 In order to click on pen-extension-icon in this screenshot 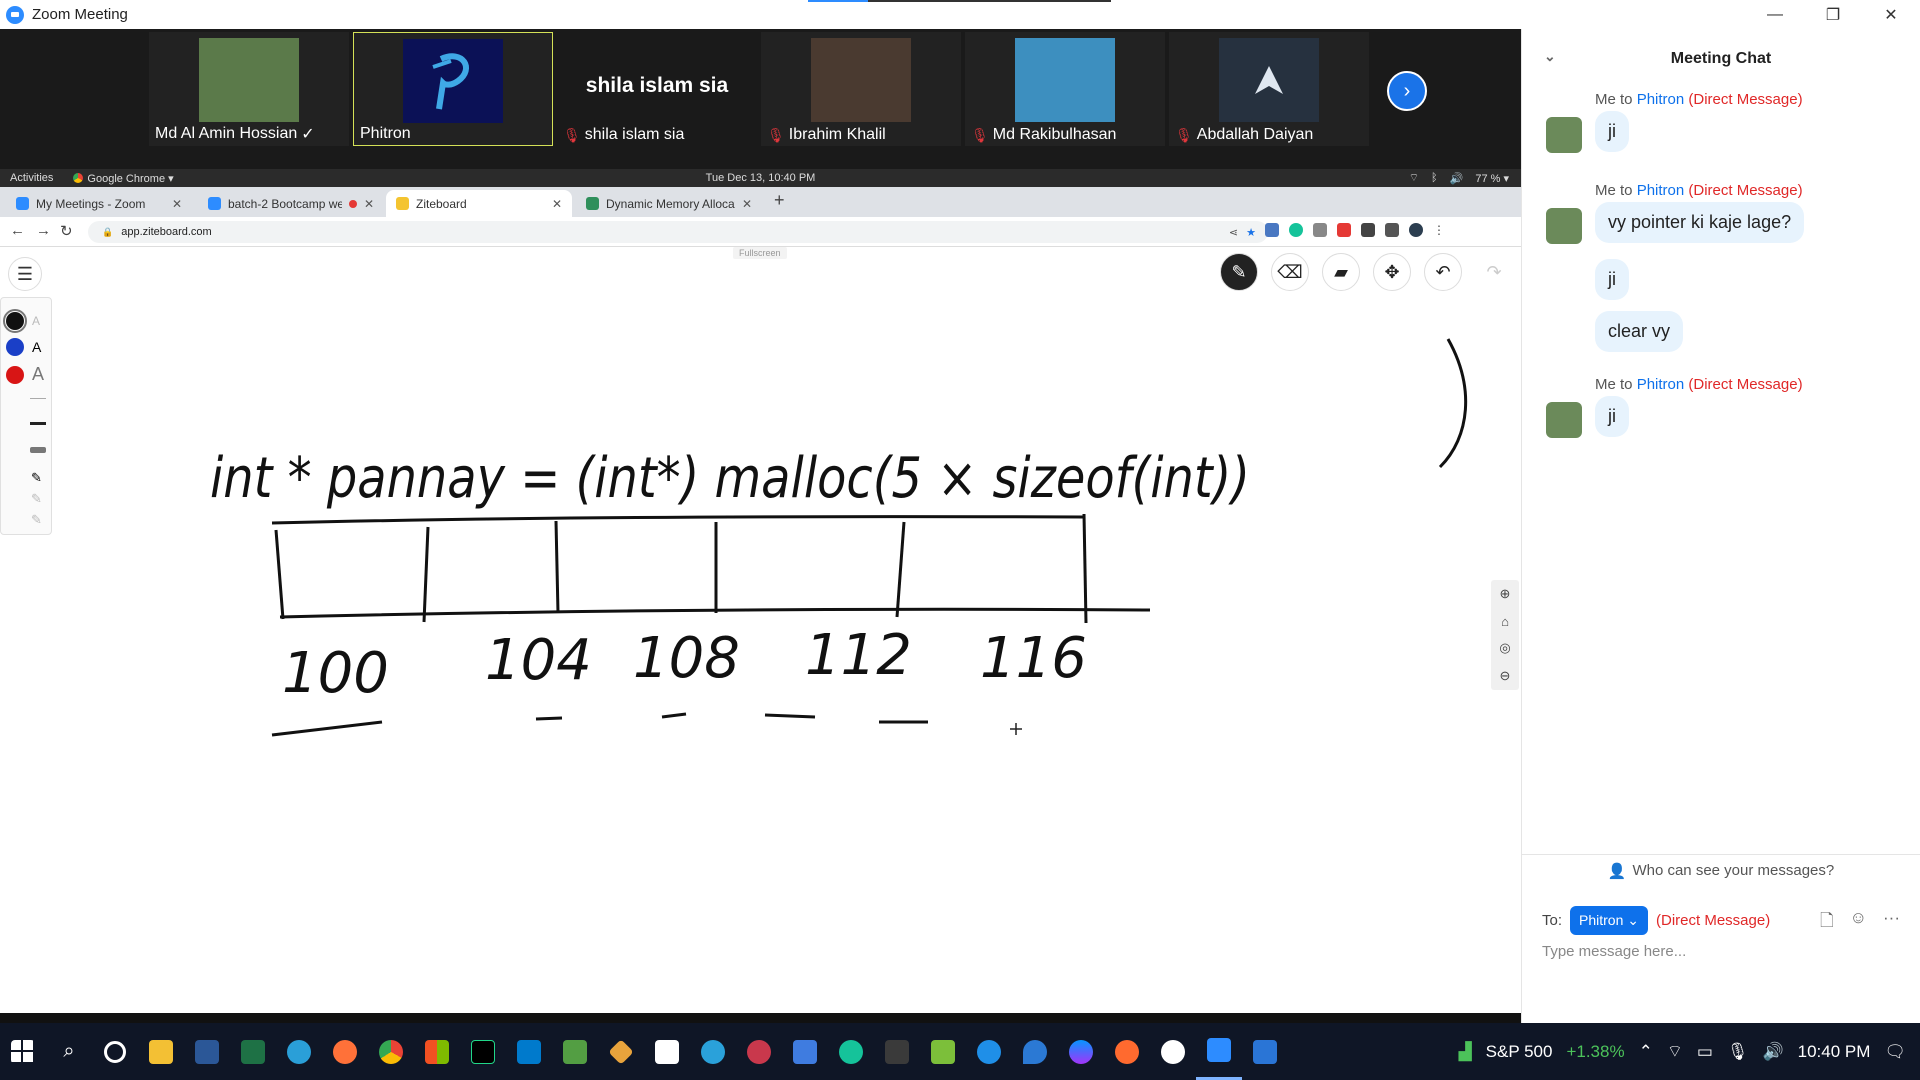, I will do `click(1344, 230)`.